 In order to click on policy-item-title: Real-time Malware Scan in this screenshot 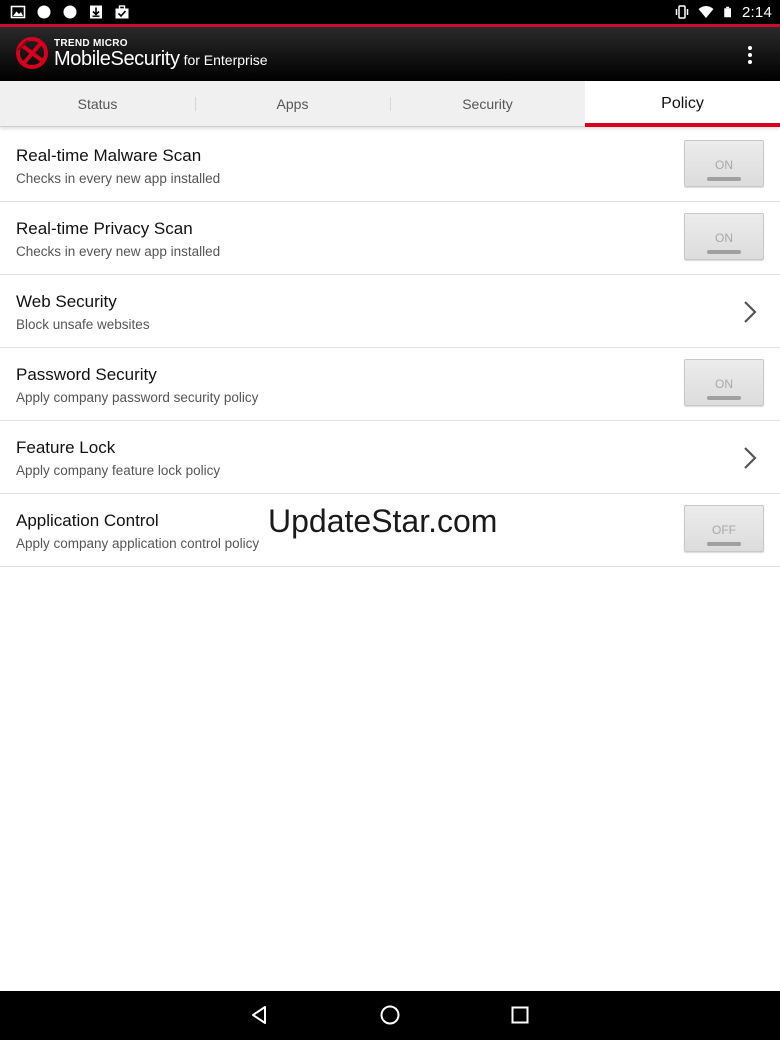, I will do `click(109, 155)`.